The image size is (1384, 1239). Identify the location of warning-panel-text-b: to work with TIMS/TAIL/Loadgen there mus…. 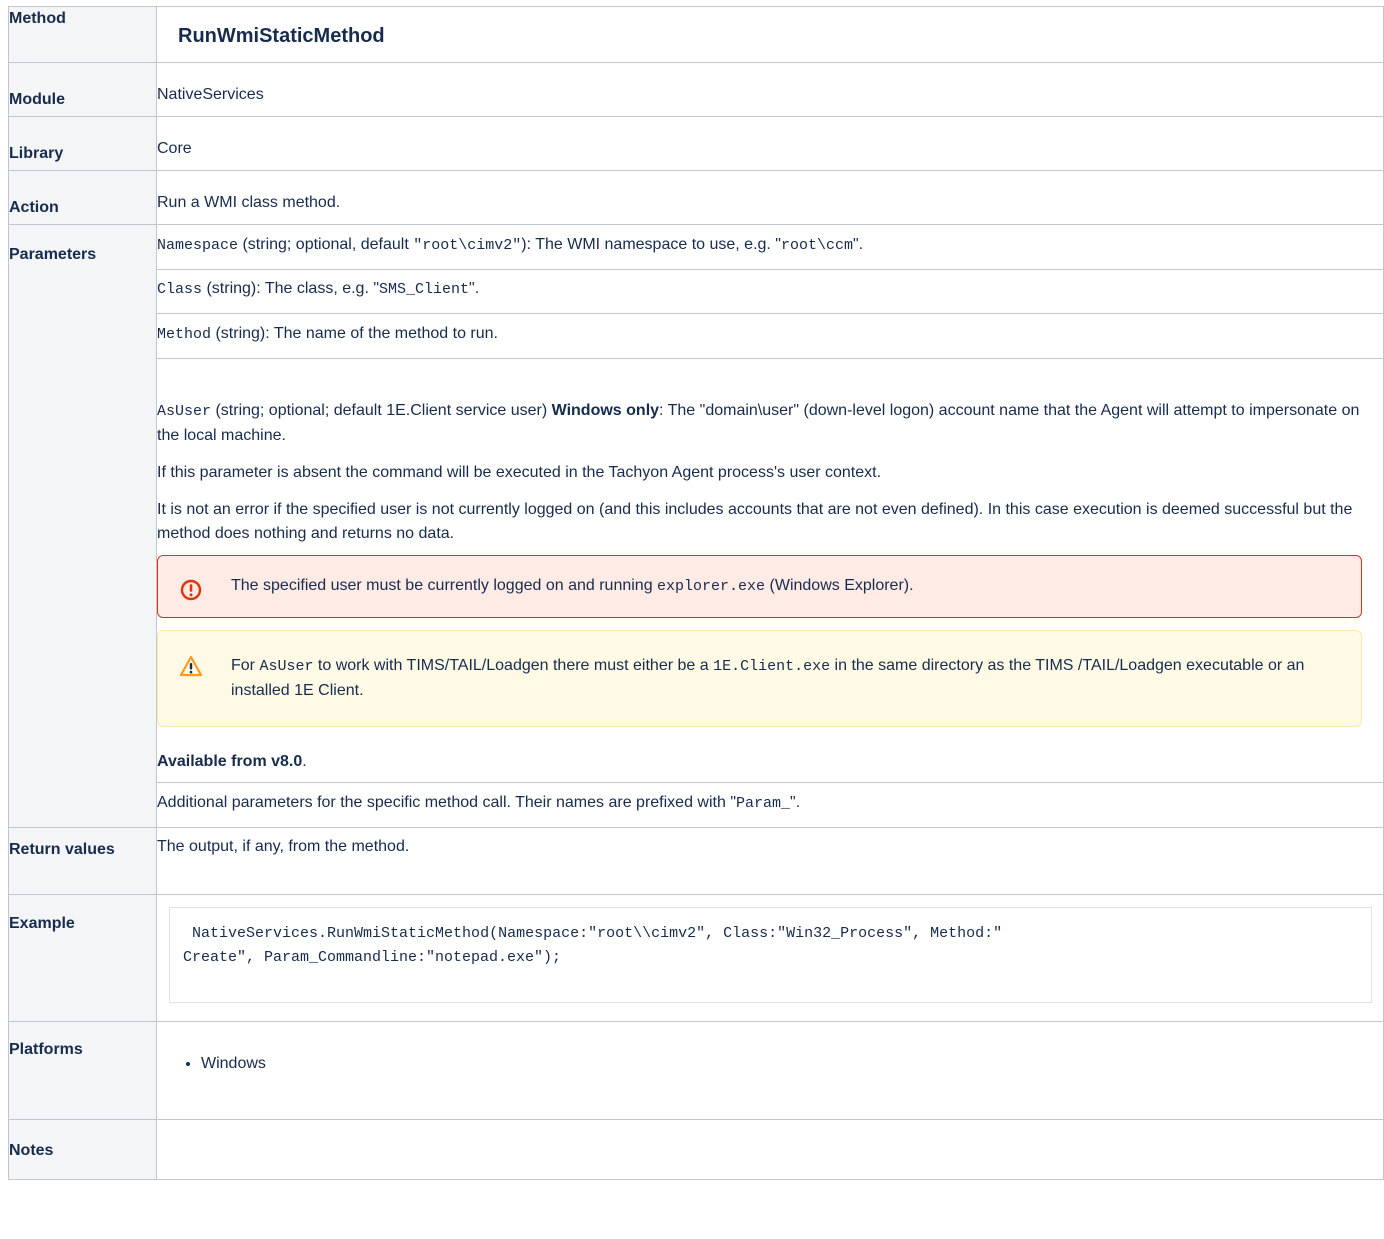
(513, 665).